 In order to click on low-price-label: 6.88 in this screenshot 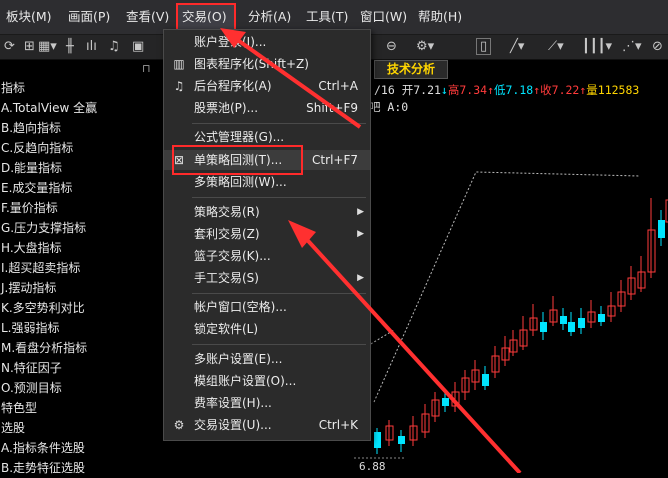, I will do `click(372, 466)`.